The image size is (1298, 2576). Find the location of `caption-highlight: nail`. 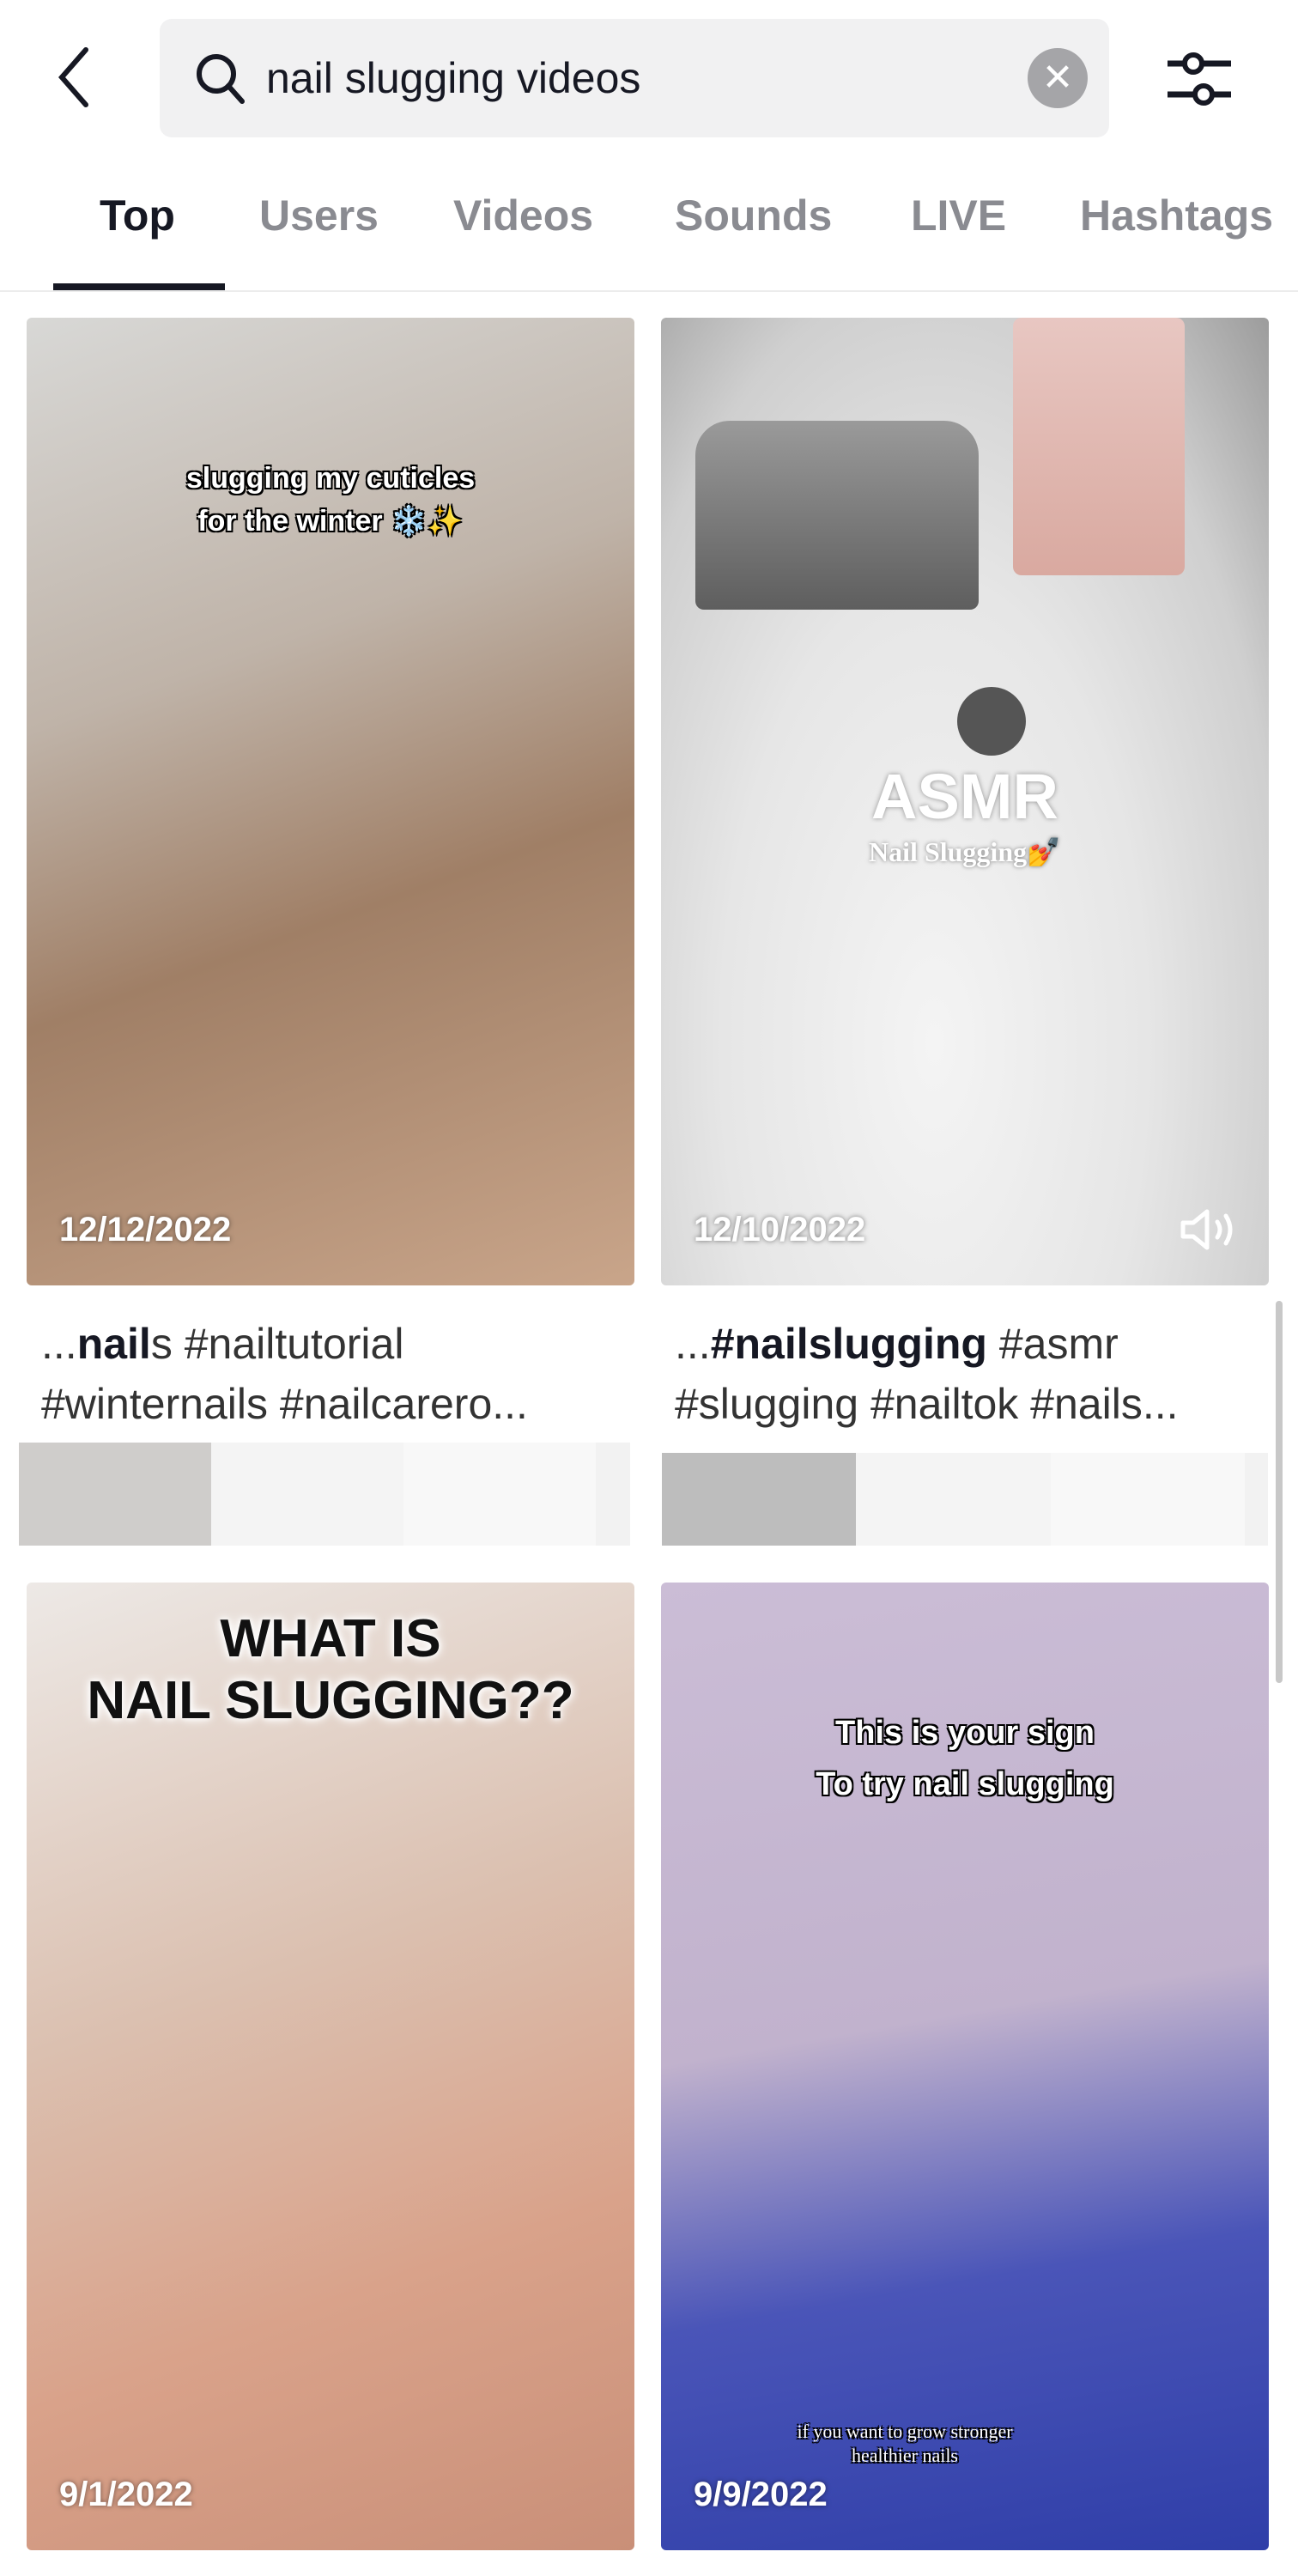

caption-highlight: nail is located at coordinates (113, 1344).